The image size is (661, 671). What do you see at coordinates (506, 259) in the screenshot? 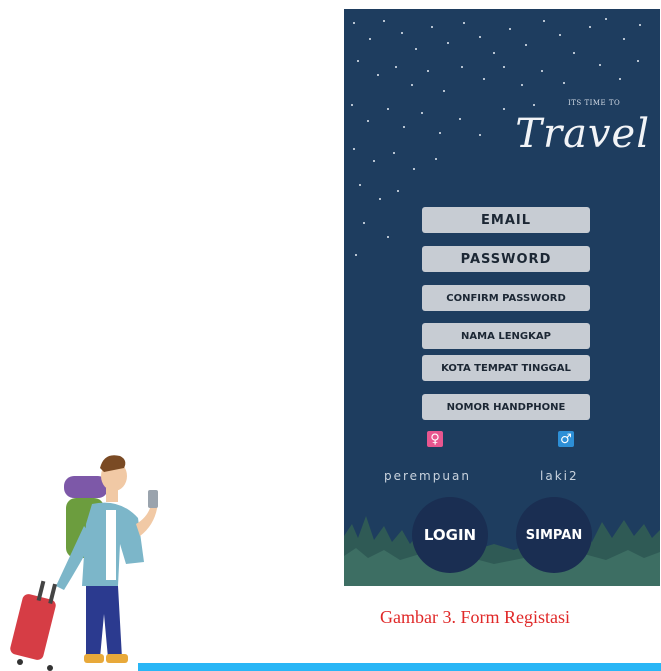
I see `password-field: PASSWORD` at bounding box center [506, 259].